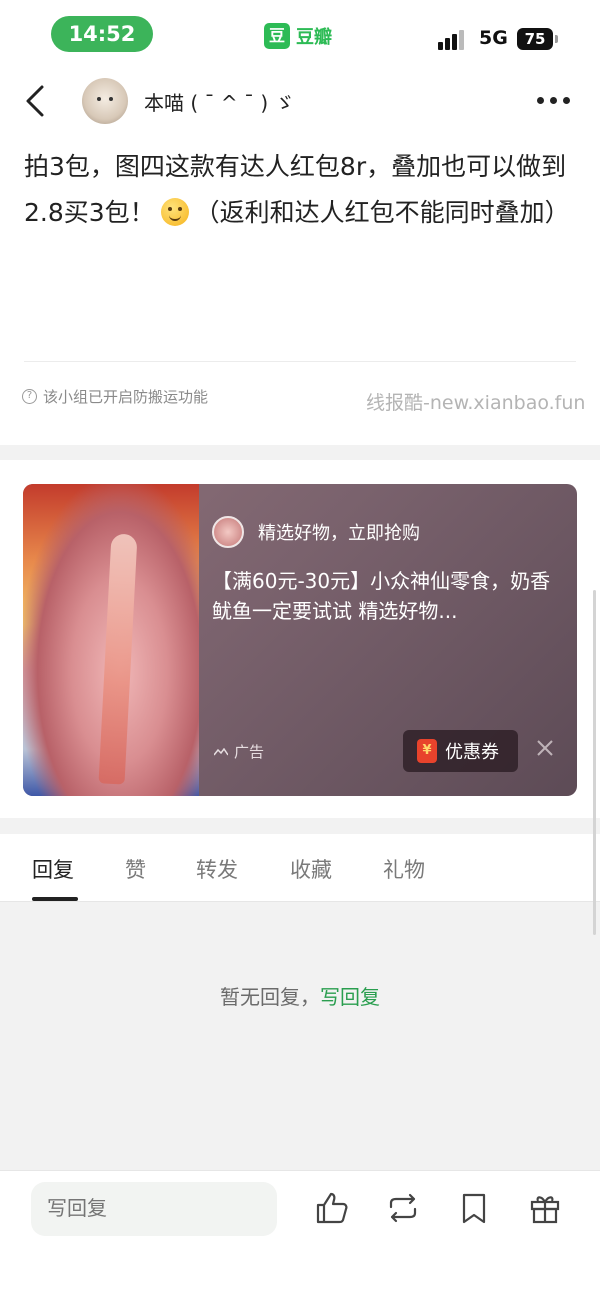  I want to click on reply-input, so click(154, 1209).